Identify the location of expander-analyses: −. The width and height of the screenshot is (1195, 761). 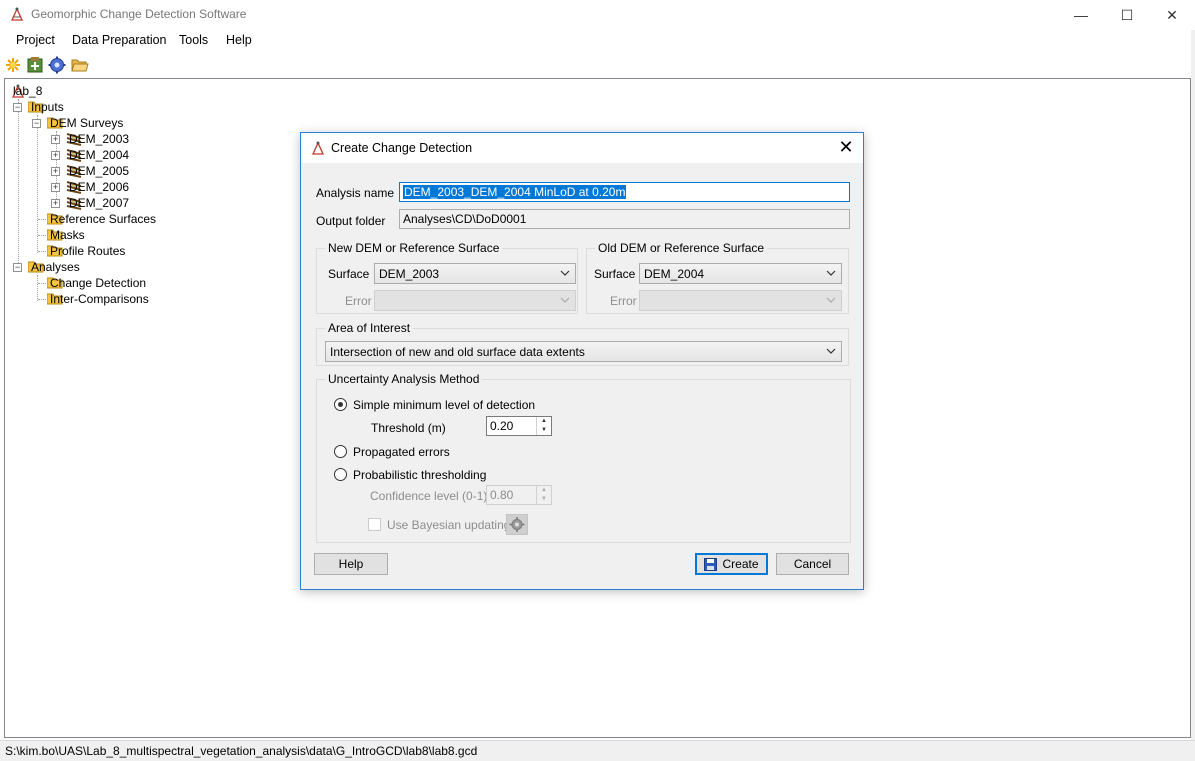
(17, 267).